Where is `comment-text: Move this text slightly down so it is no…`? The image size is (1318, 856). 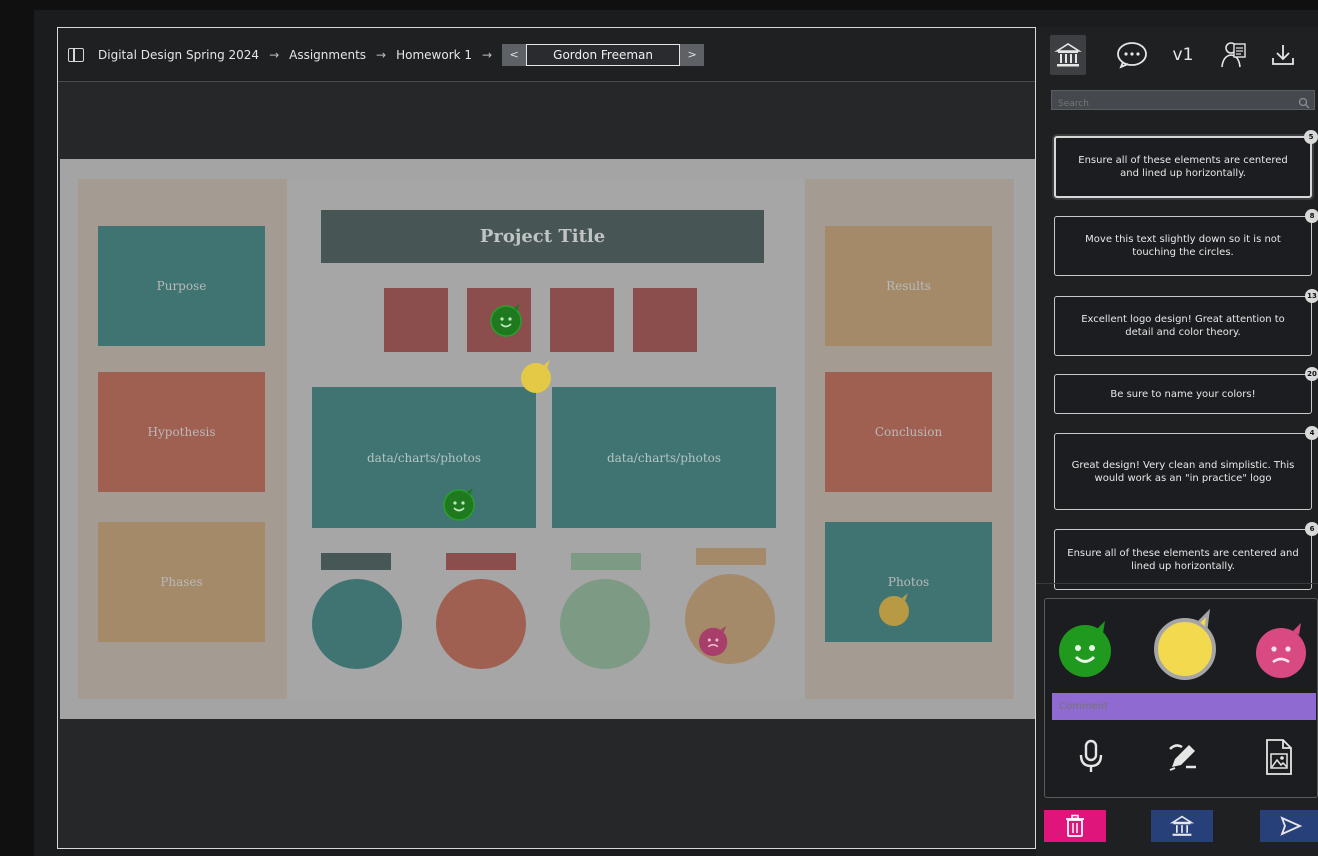 comment-text: Move this text slightly down so it is no… is located at coordinates (1183, 246).